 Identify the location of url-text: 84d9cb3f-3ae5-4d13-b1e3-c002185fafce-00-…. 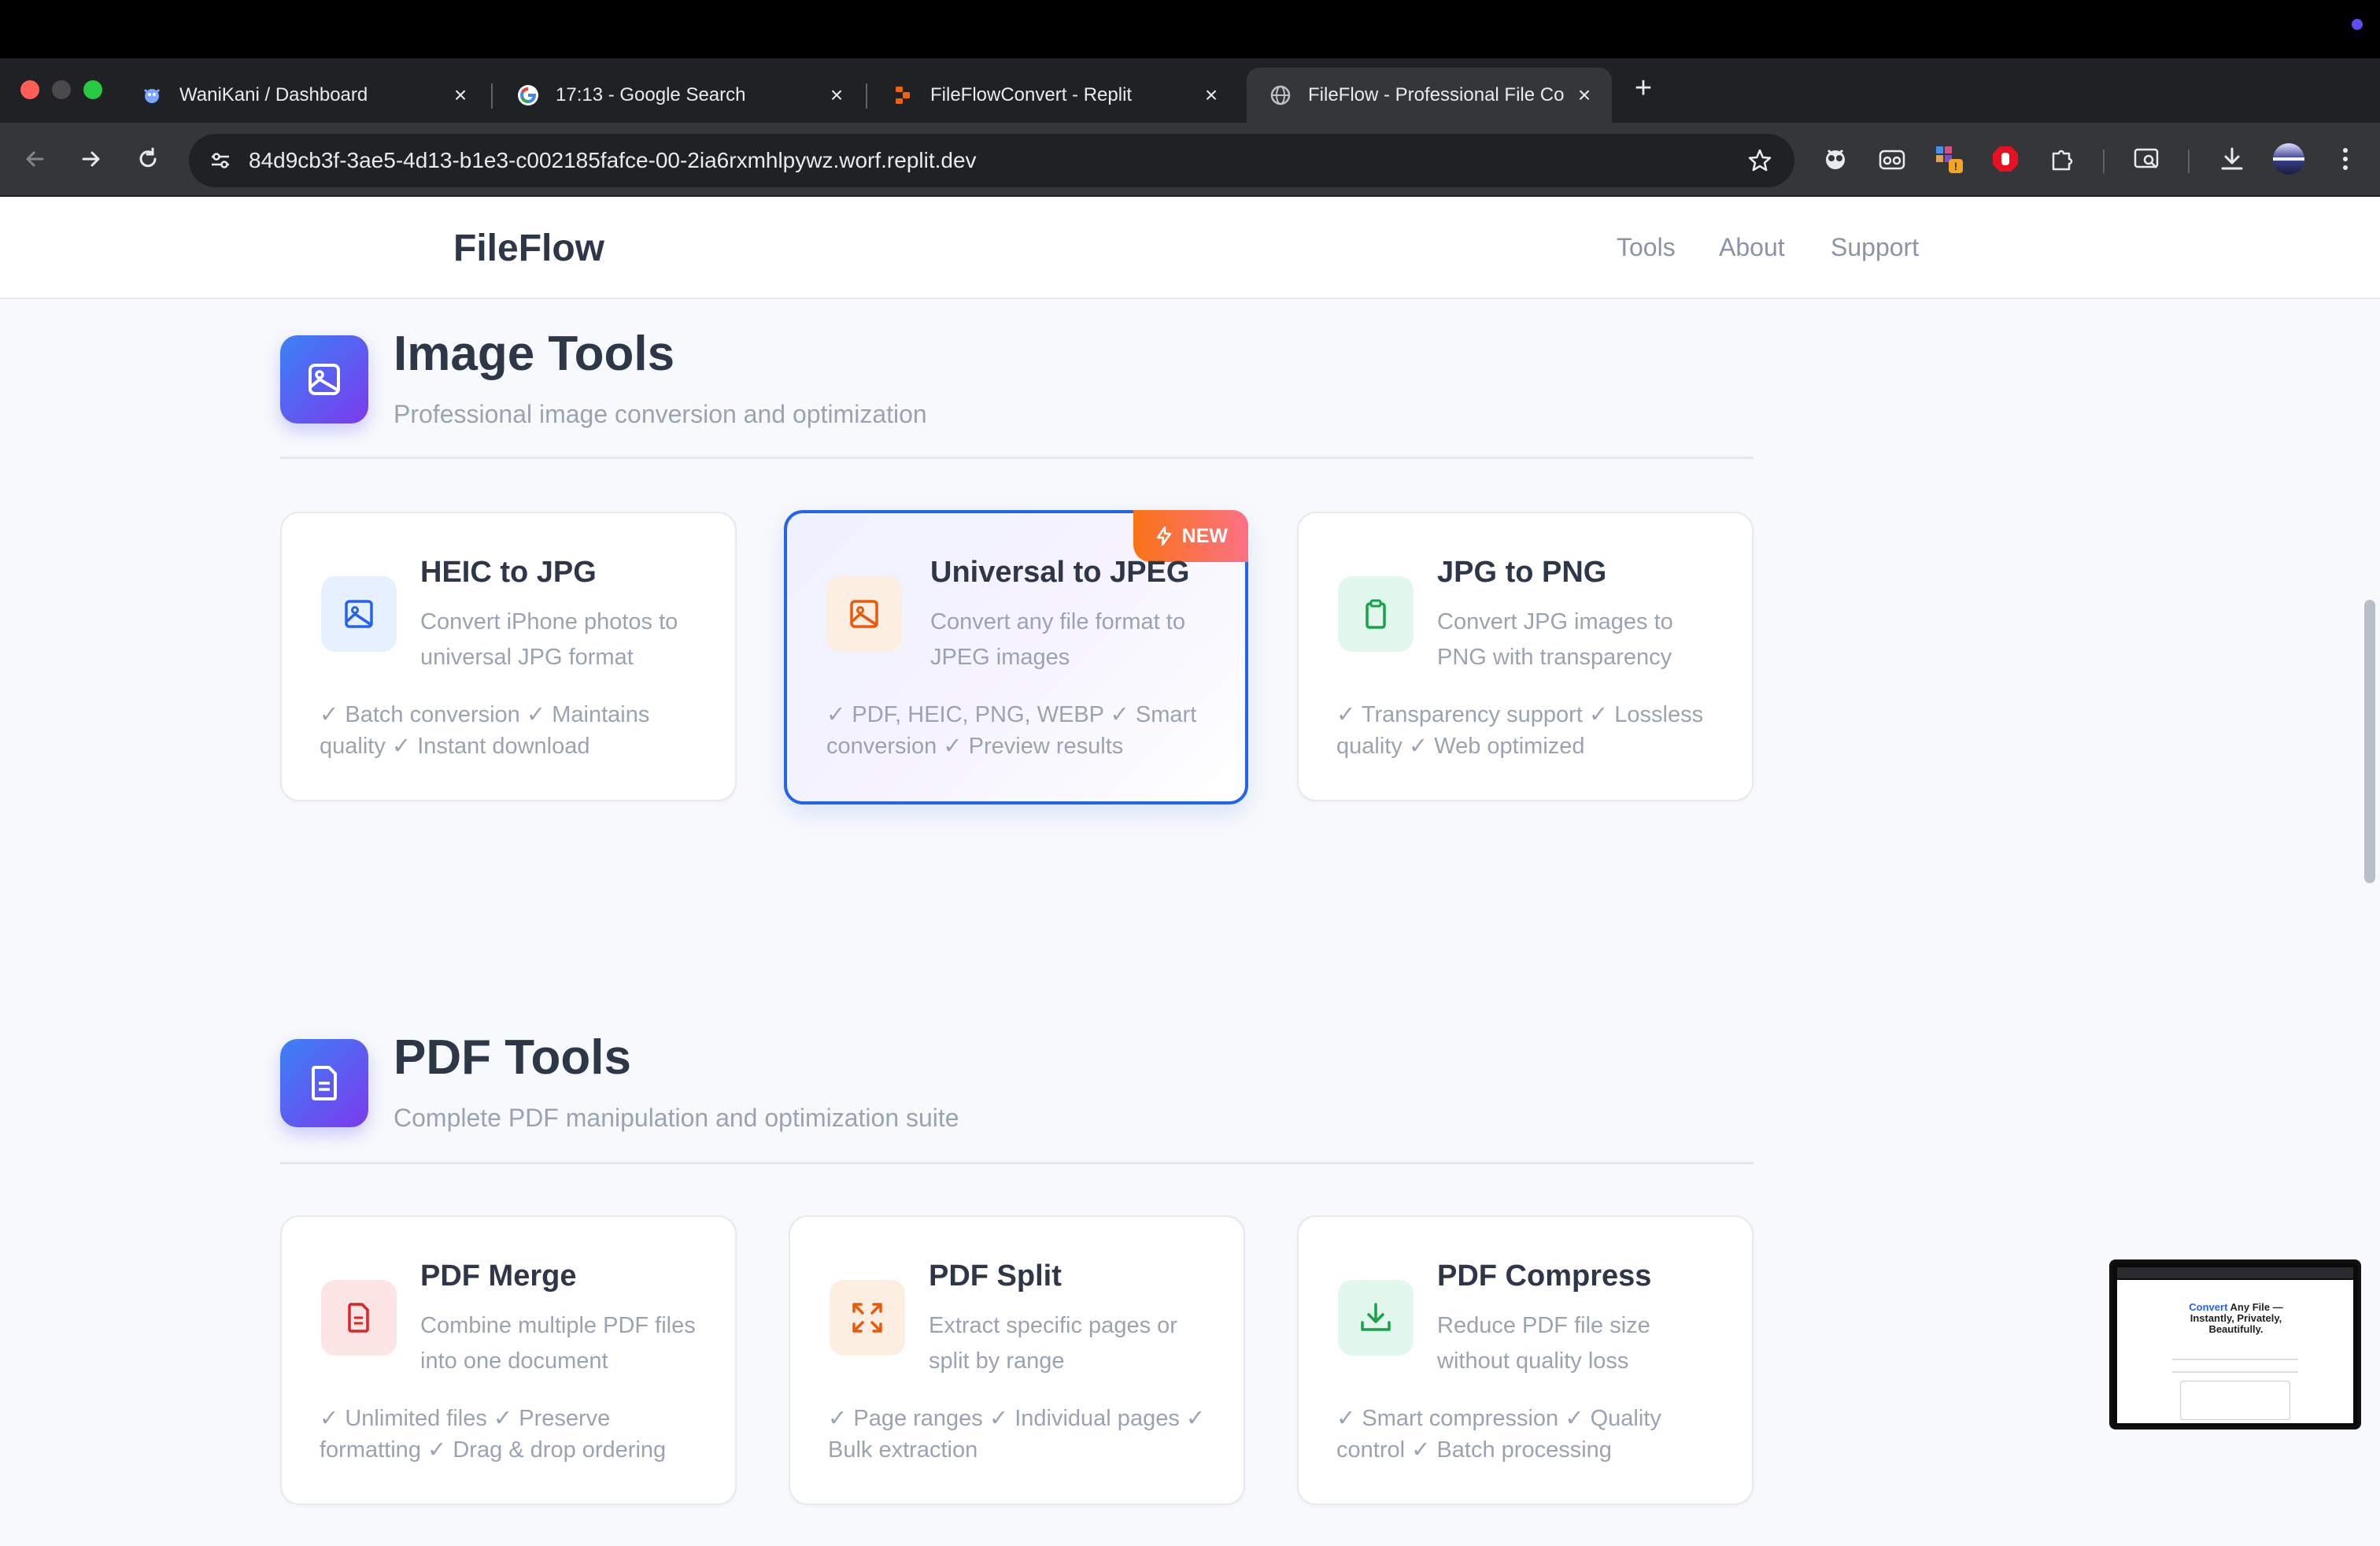
(613, 160).